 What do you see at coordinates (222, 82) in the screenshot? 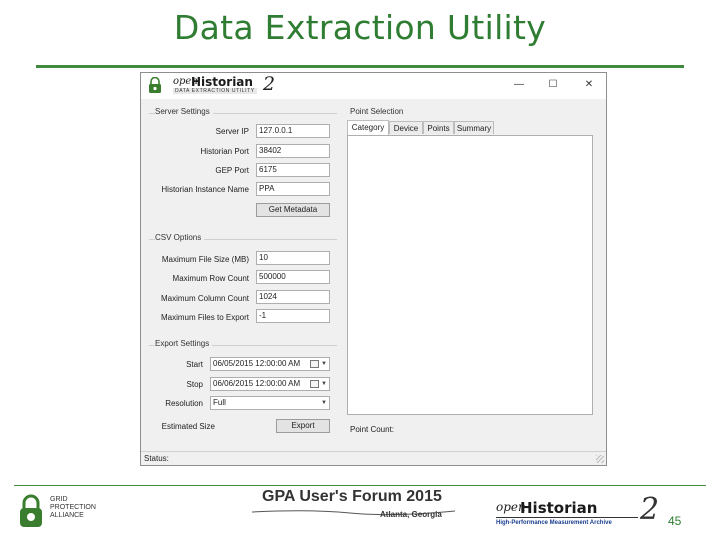
I see `logo-historian-text: Historian` at bounding box center [222, 82].